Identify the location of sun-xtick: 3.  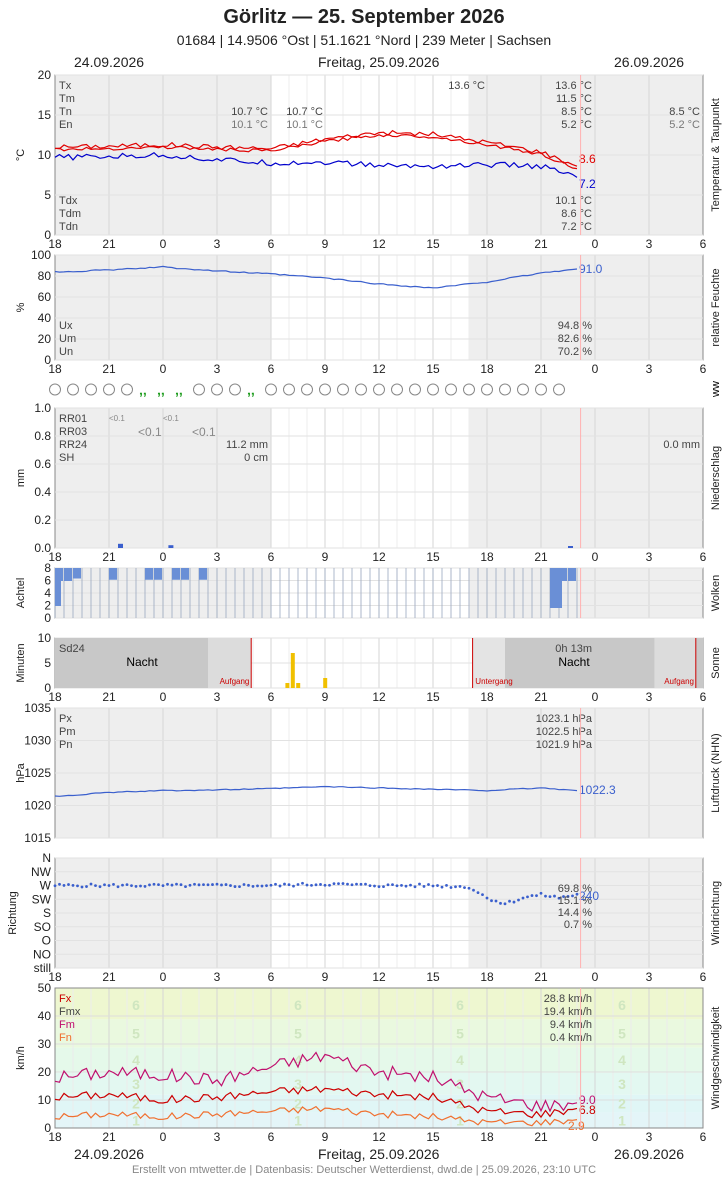
(649, 697).